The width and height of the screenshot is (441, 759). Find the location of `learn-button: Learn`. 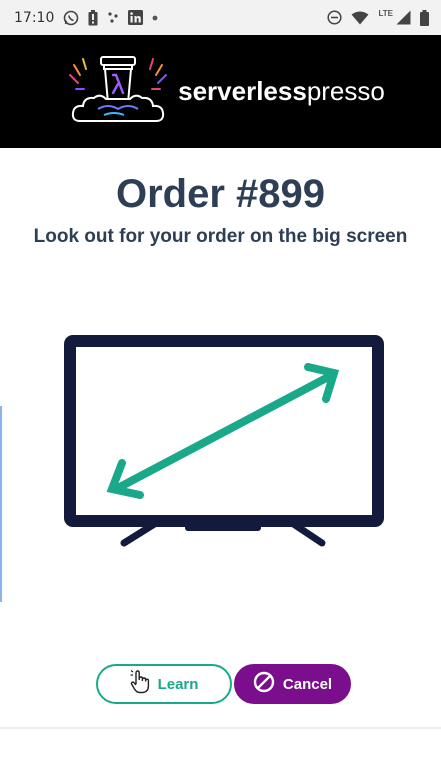

learn-button: Learn is located at coordinates (164, 684).